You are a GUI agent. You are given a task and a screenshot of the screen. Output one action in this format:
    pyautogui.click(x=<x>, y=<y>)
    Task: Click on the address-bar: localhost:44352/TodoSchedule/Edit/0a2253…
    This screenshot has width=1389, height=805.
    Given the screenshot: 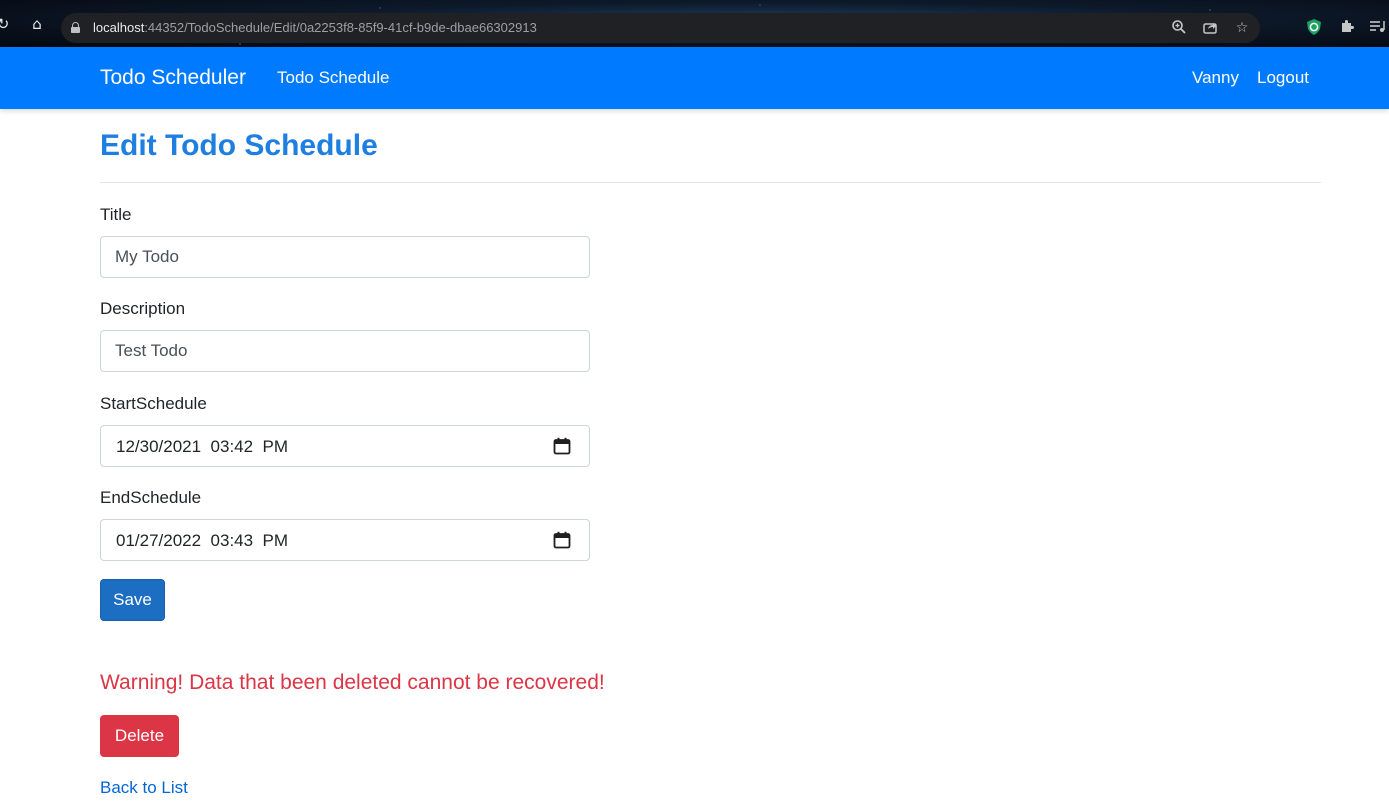 What is the action you would take?
    pyautogui.click(x=660, y=28)
    